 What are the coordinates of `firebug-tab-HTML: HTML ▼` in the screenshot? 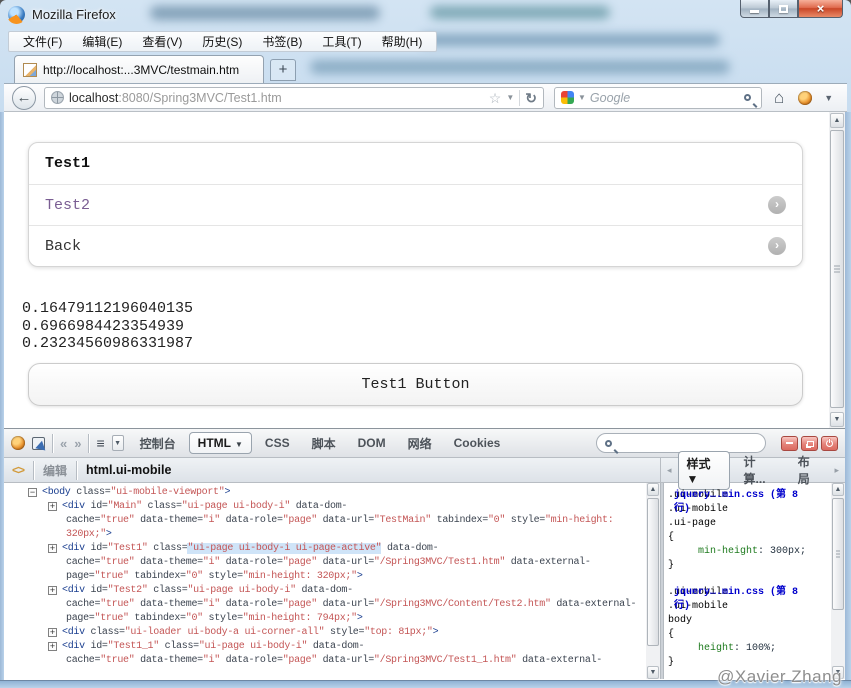 It's located at (220, 443).